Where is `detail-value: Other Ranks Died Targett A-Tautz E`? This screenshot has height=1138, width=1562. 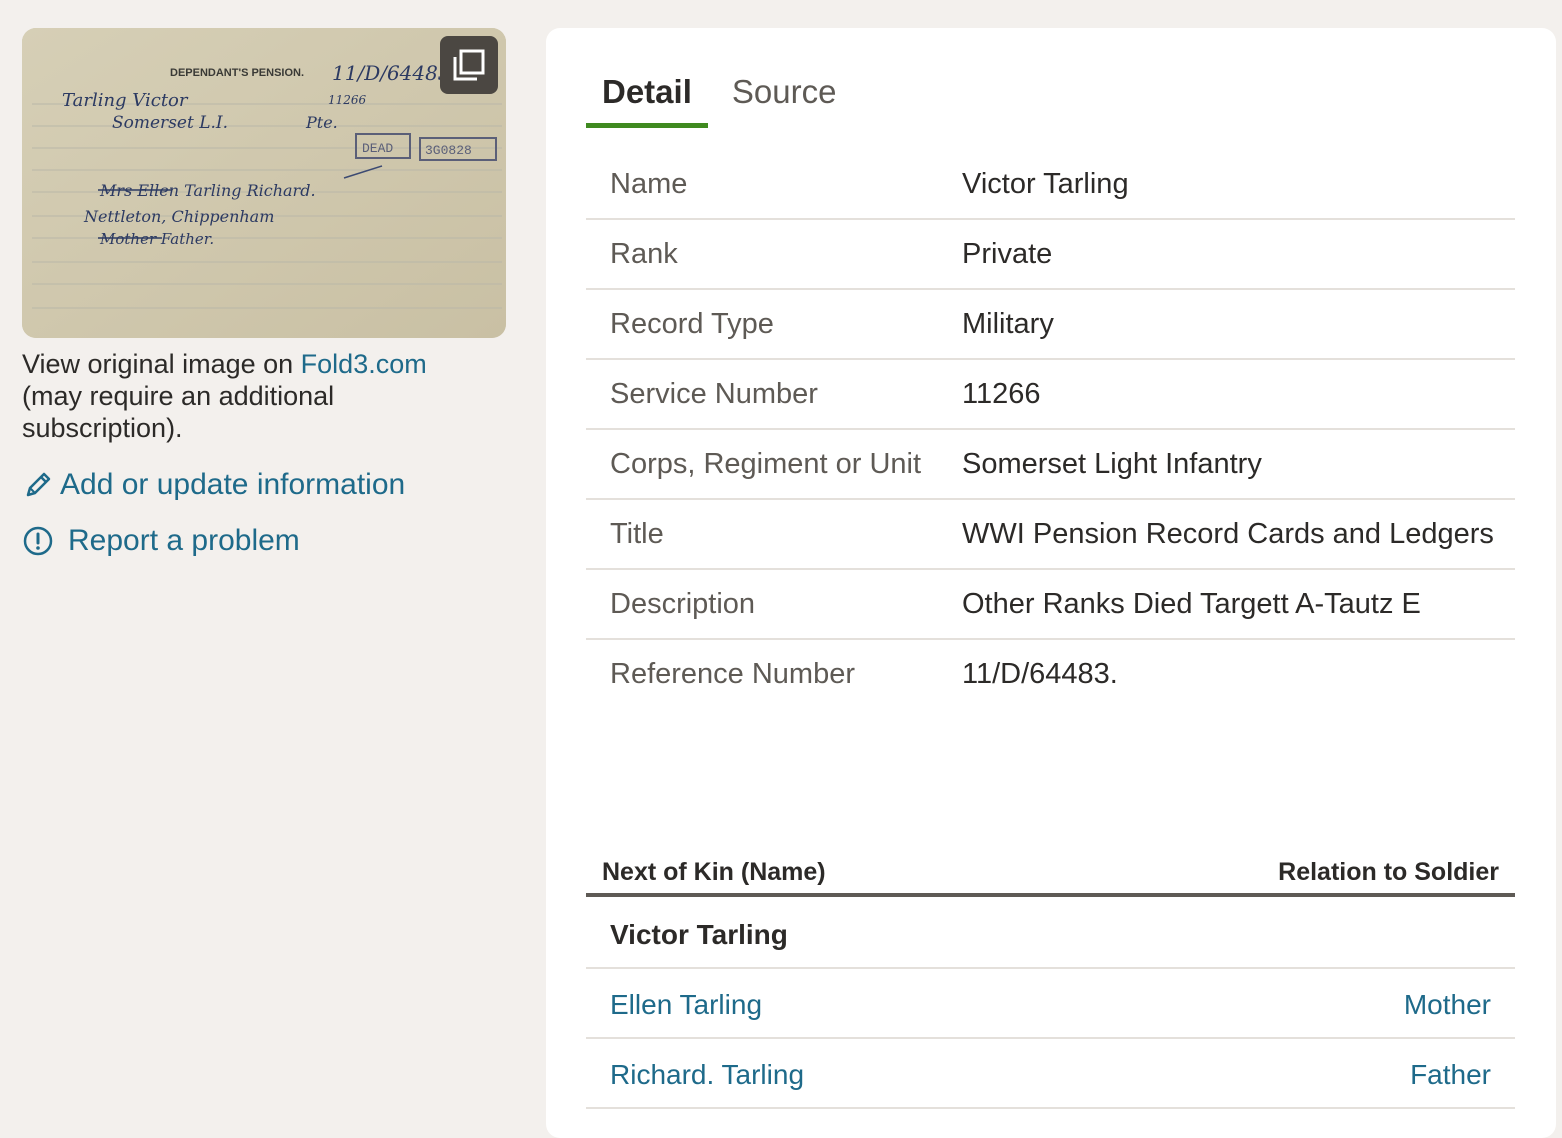 detail-value: Other Ranks Died Targett A-Tautz E is located at coordinates (1191, 604).